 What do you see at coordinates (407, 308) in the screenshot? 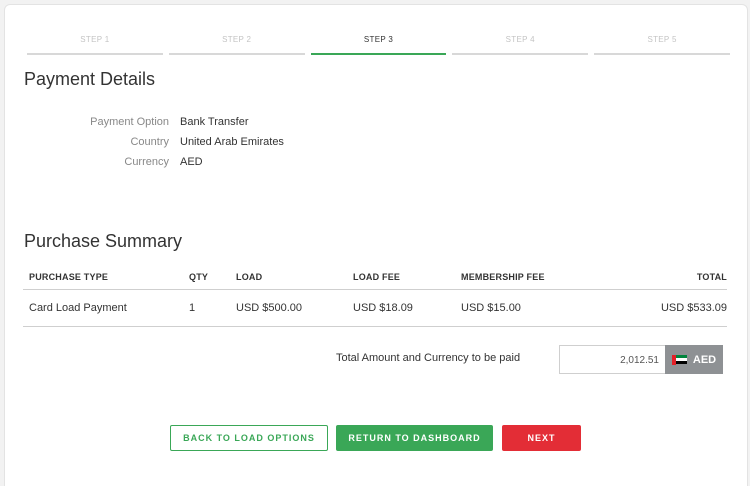
I see `cell-load-fee: USD $18.09` at bounding box center [407, 308].